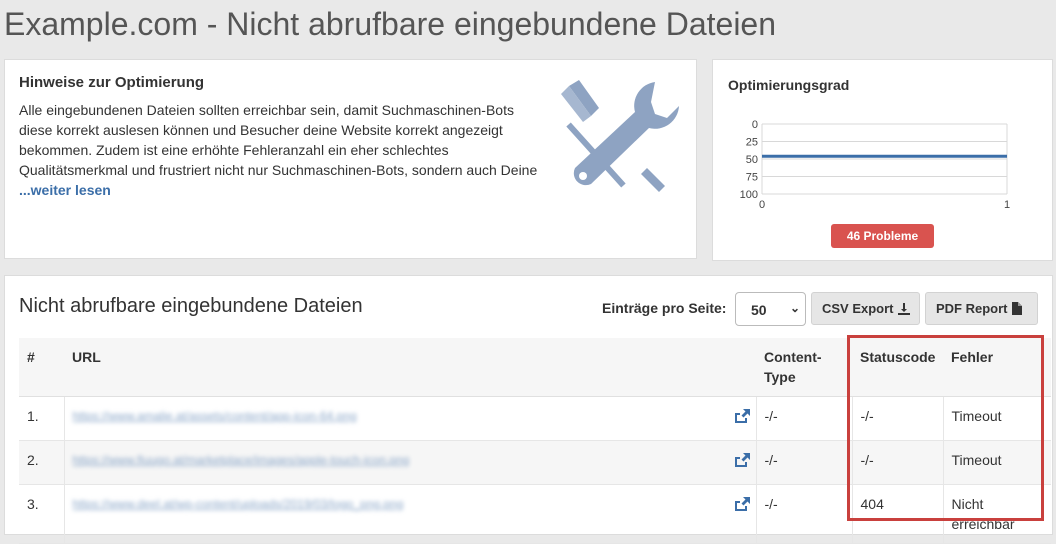 The width and height of the screenshot is (1056, 544). I want to click on tools-icon, so click(620, 136).